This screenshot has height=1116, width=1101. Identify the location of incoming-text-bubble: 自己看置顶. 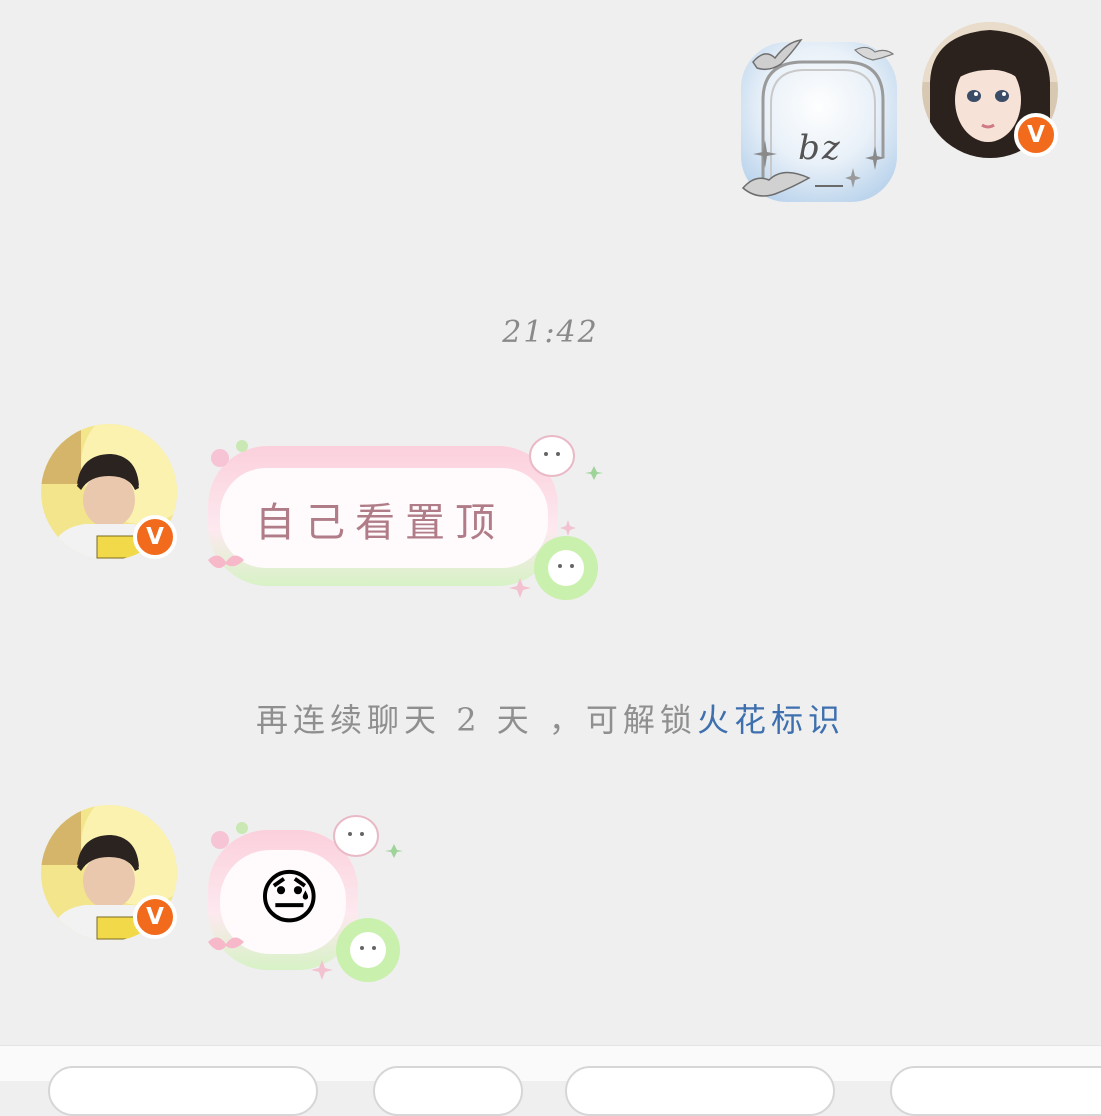
(405, 515).